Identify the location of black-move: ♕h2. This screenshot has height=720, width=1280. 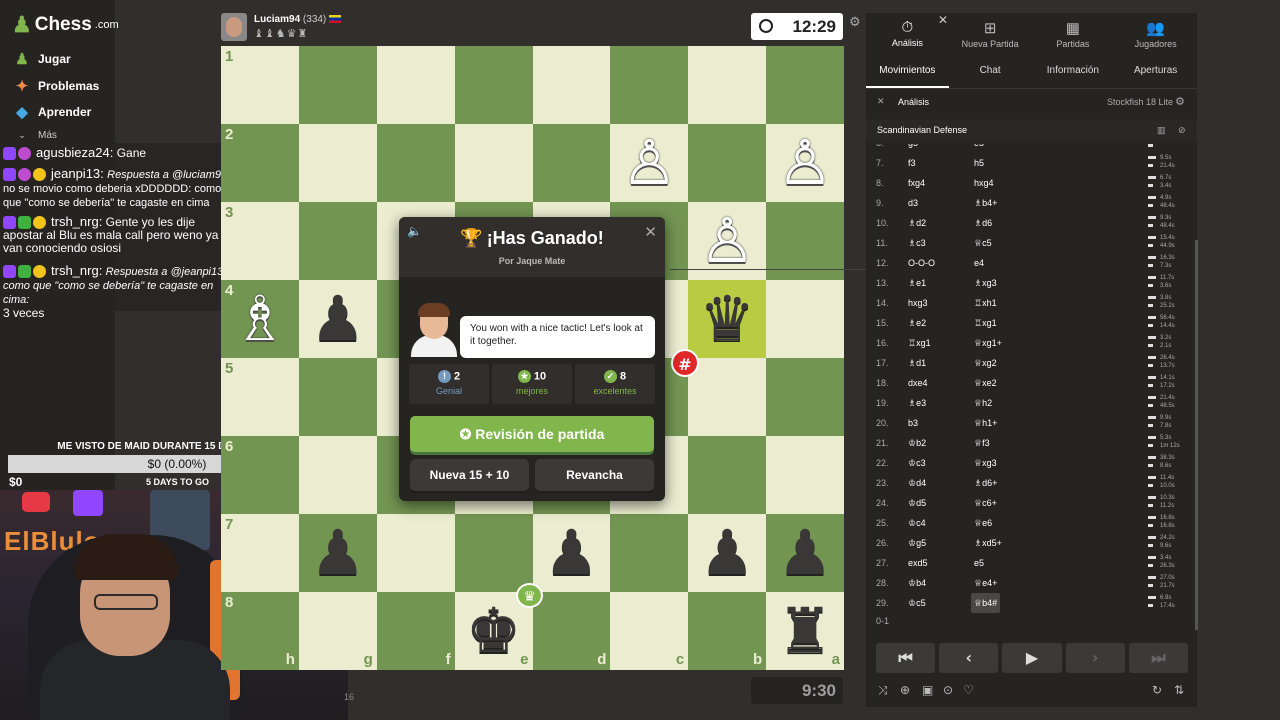
(983, 403).